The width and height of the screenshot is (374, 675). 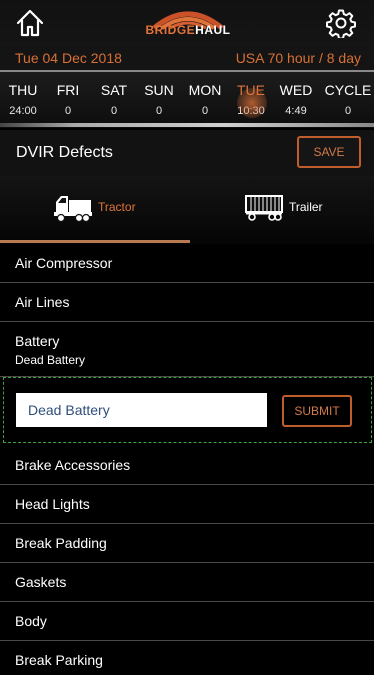 What do you see at coordinates (348, 99) in the screenshot?
I see `cycle-total: CYCLE 0` at bounding box center [348, 99].